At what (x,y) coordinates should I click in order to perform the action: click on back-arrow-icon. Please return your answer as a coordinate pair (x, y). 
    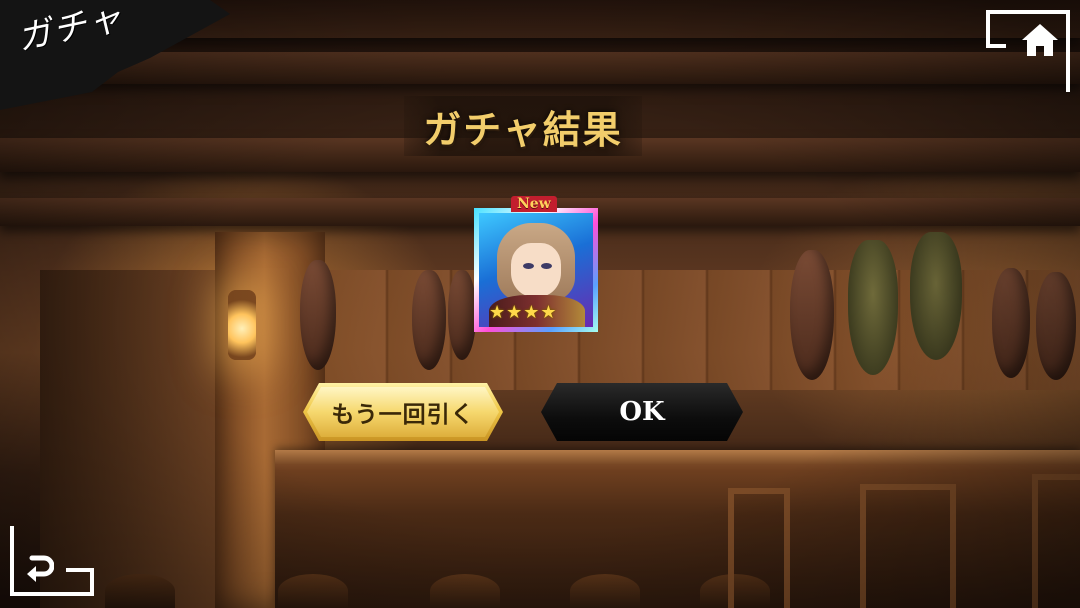
    Looking at the image, I should click on (40, 568).